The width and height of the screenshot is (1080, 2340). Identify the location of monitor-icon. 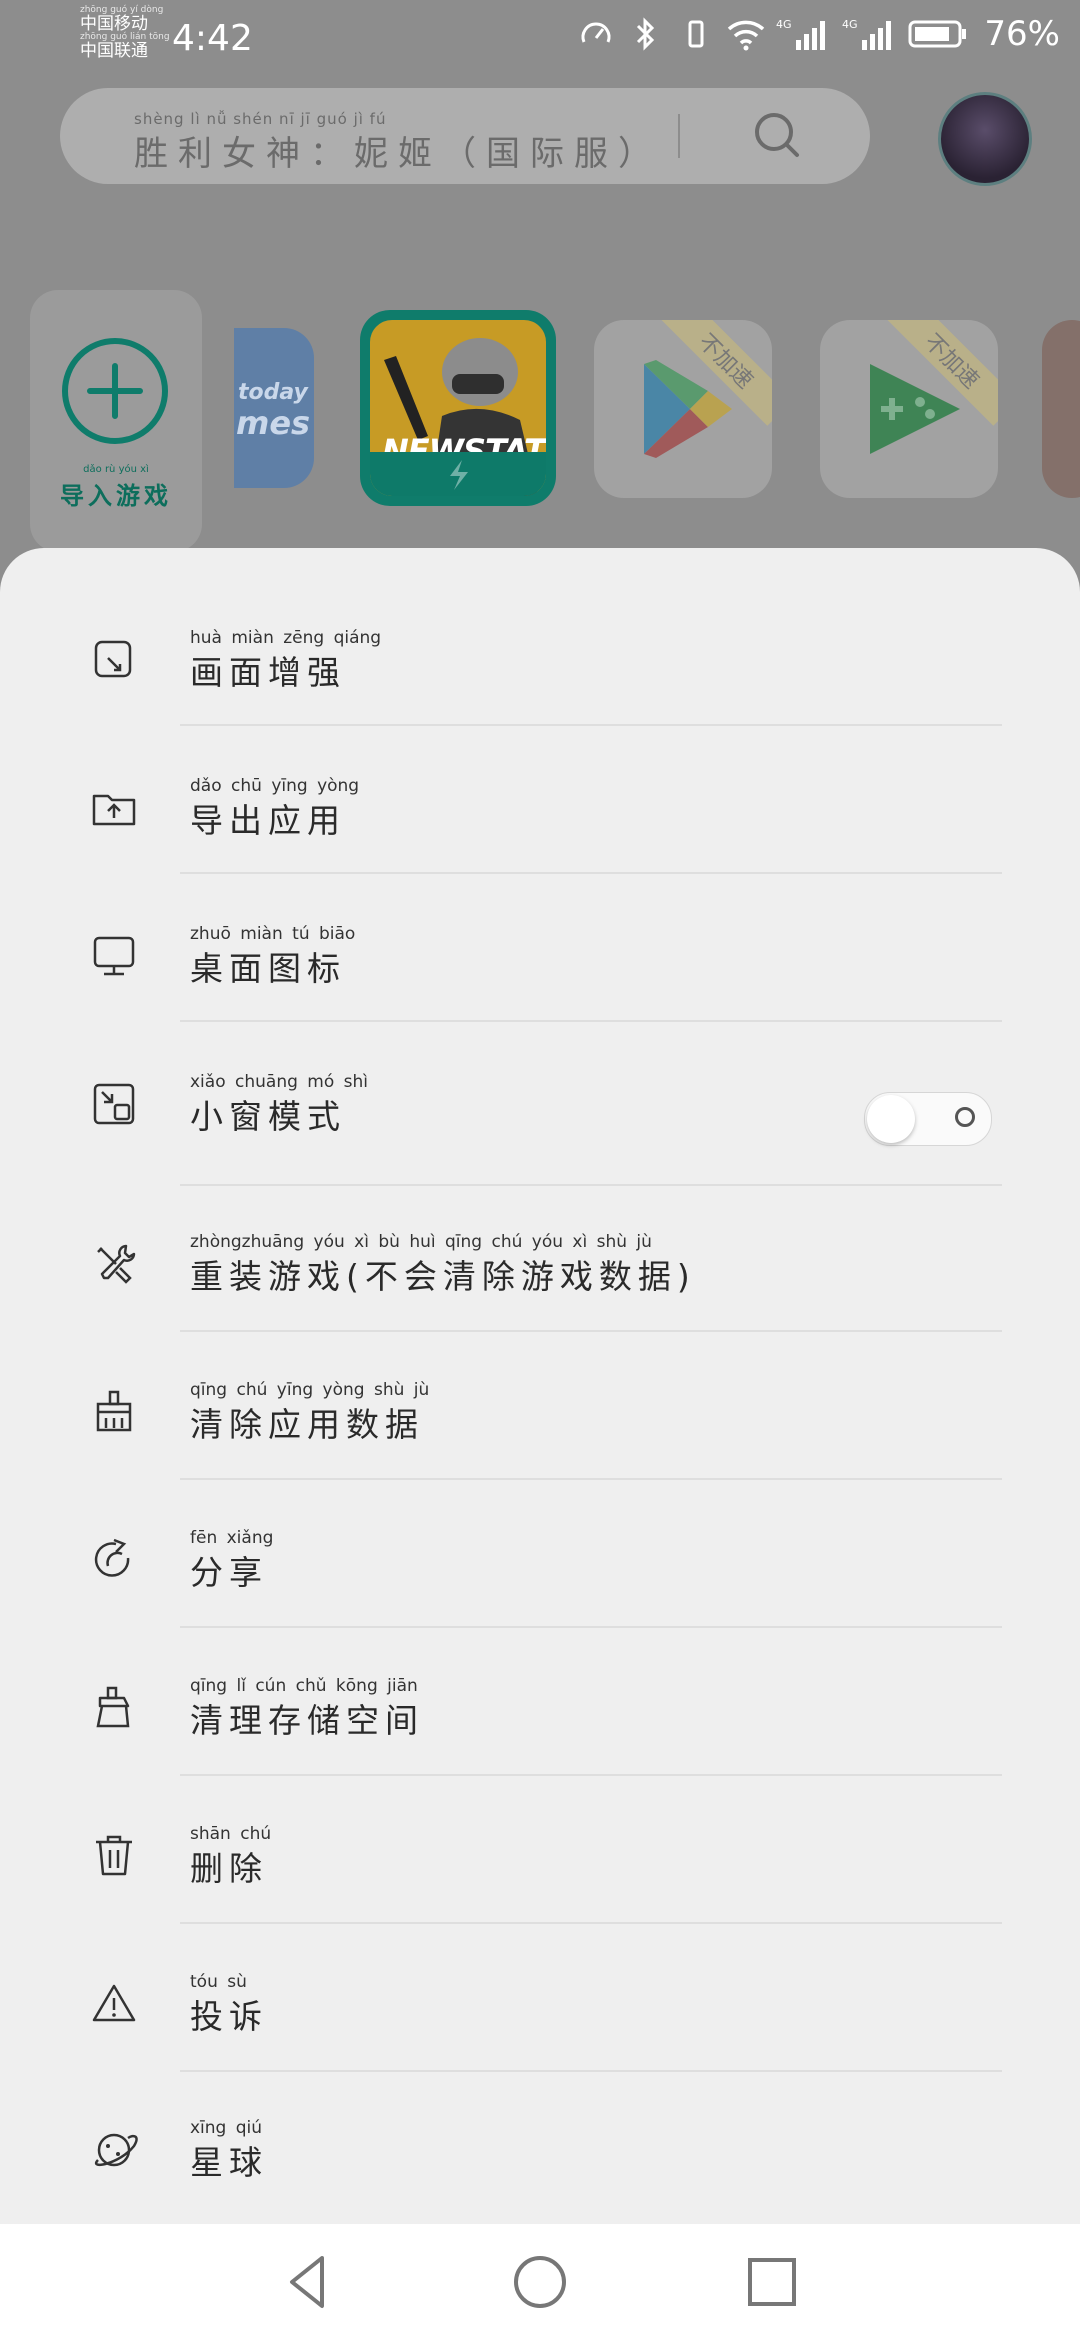
(114, 956).